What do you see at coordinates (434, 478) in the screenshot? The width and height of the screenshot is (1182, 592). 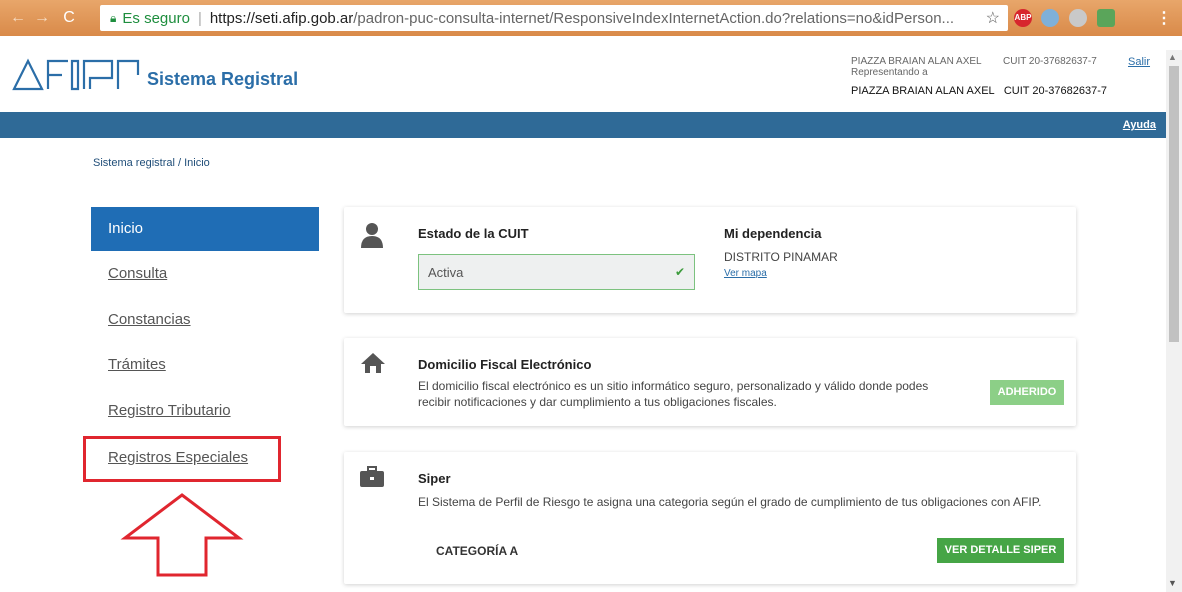 I see `siper-title: Siper` at bounding box center [434, 478].